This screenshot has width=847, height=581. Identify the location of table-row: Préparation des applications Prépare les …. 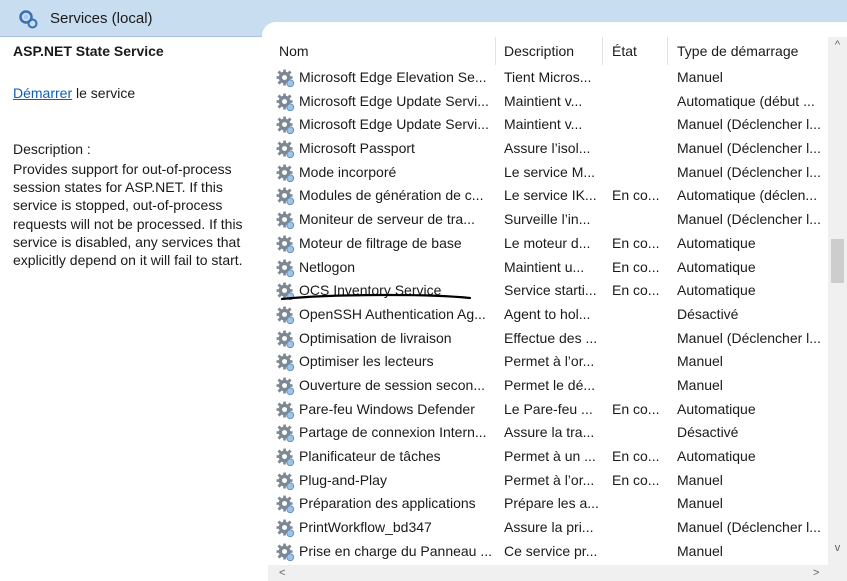
(548, 504).